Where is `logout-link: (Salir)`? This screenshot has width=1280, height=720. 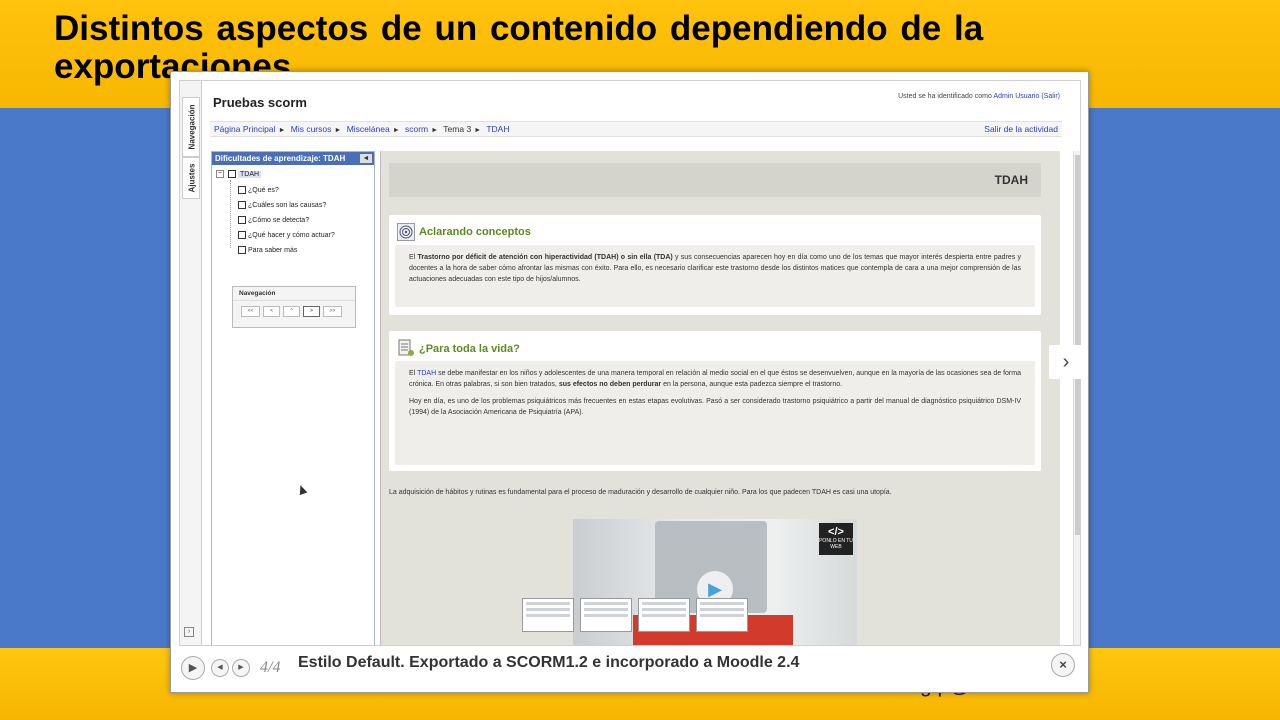 logout-link: (Salir) is located at coordinates (1050, 96).